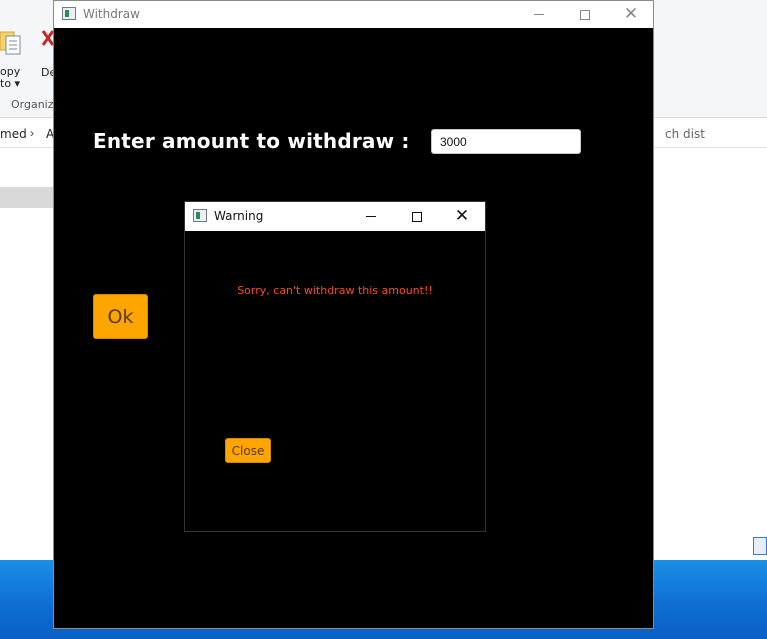  What do you see at coordinates (13, 134) in the screenshot?
I see `breadcrumb-item: med` at bounding box center [13, 134].